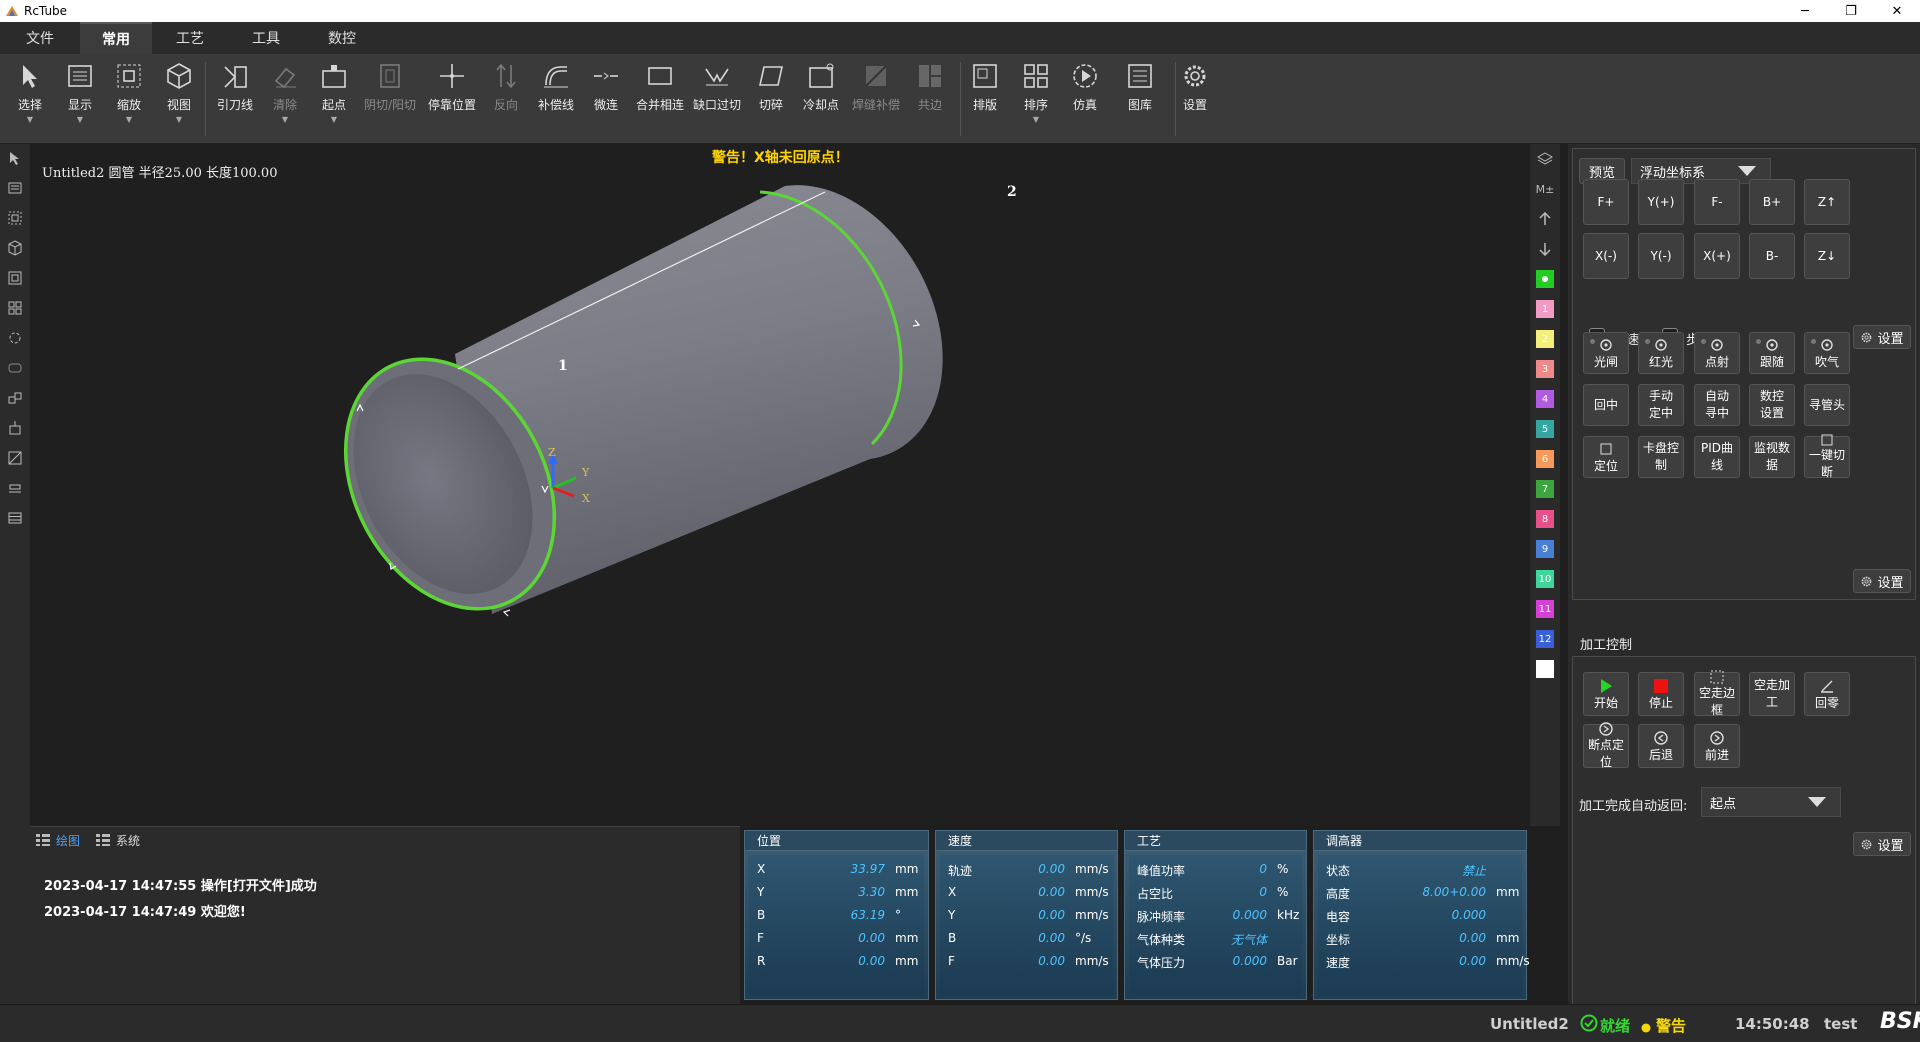 The width and height of the screenshot is (1920, 1042). I want to click on jog2-button-4: Z↓, so click(1827, 256).